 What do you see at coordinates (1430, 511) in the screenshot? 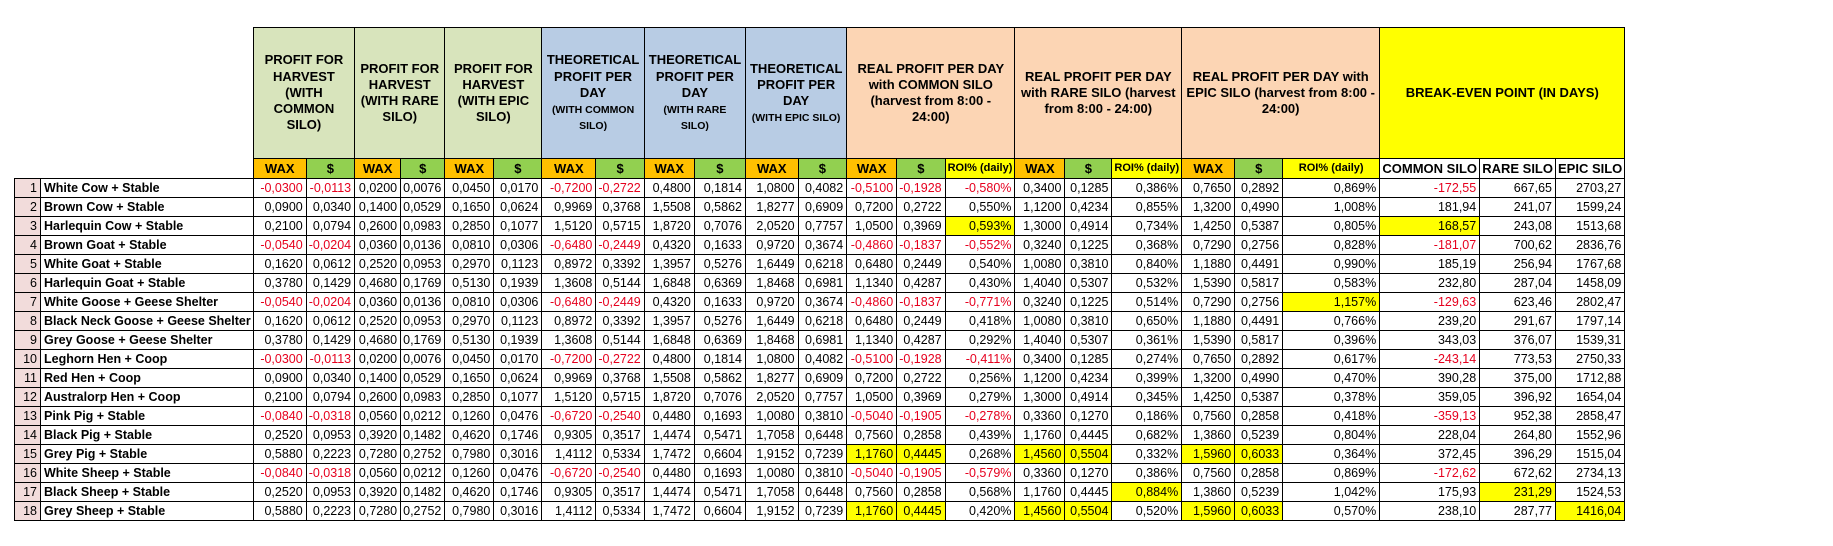
I see `value-cell: 238,10` at bounding box center [1430, 511].